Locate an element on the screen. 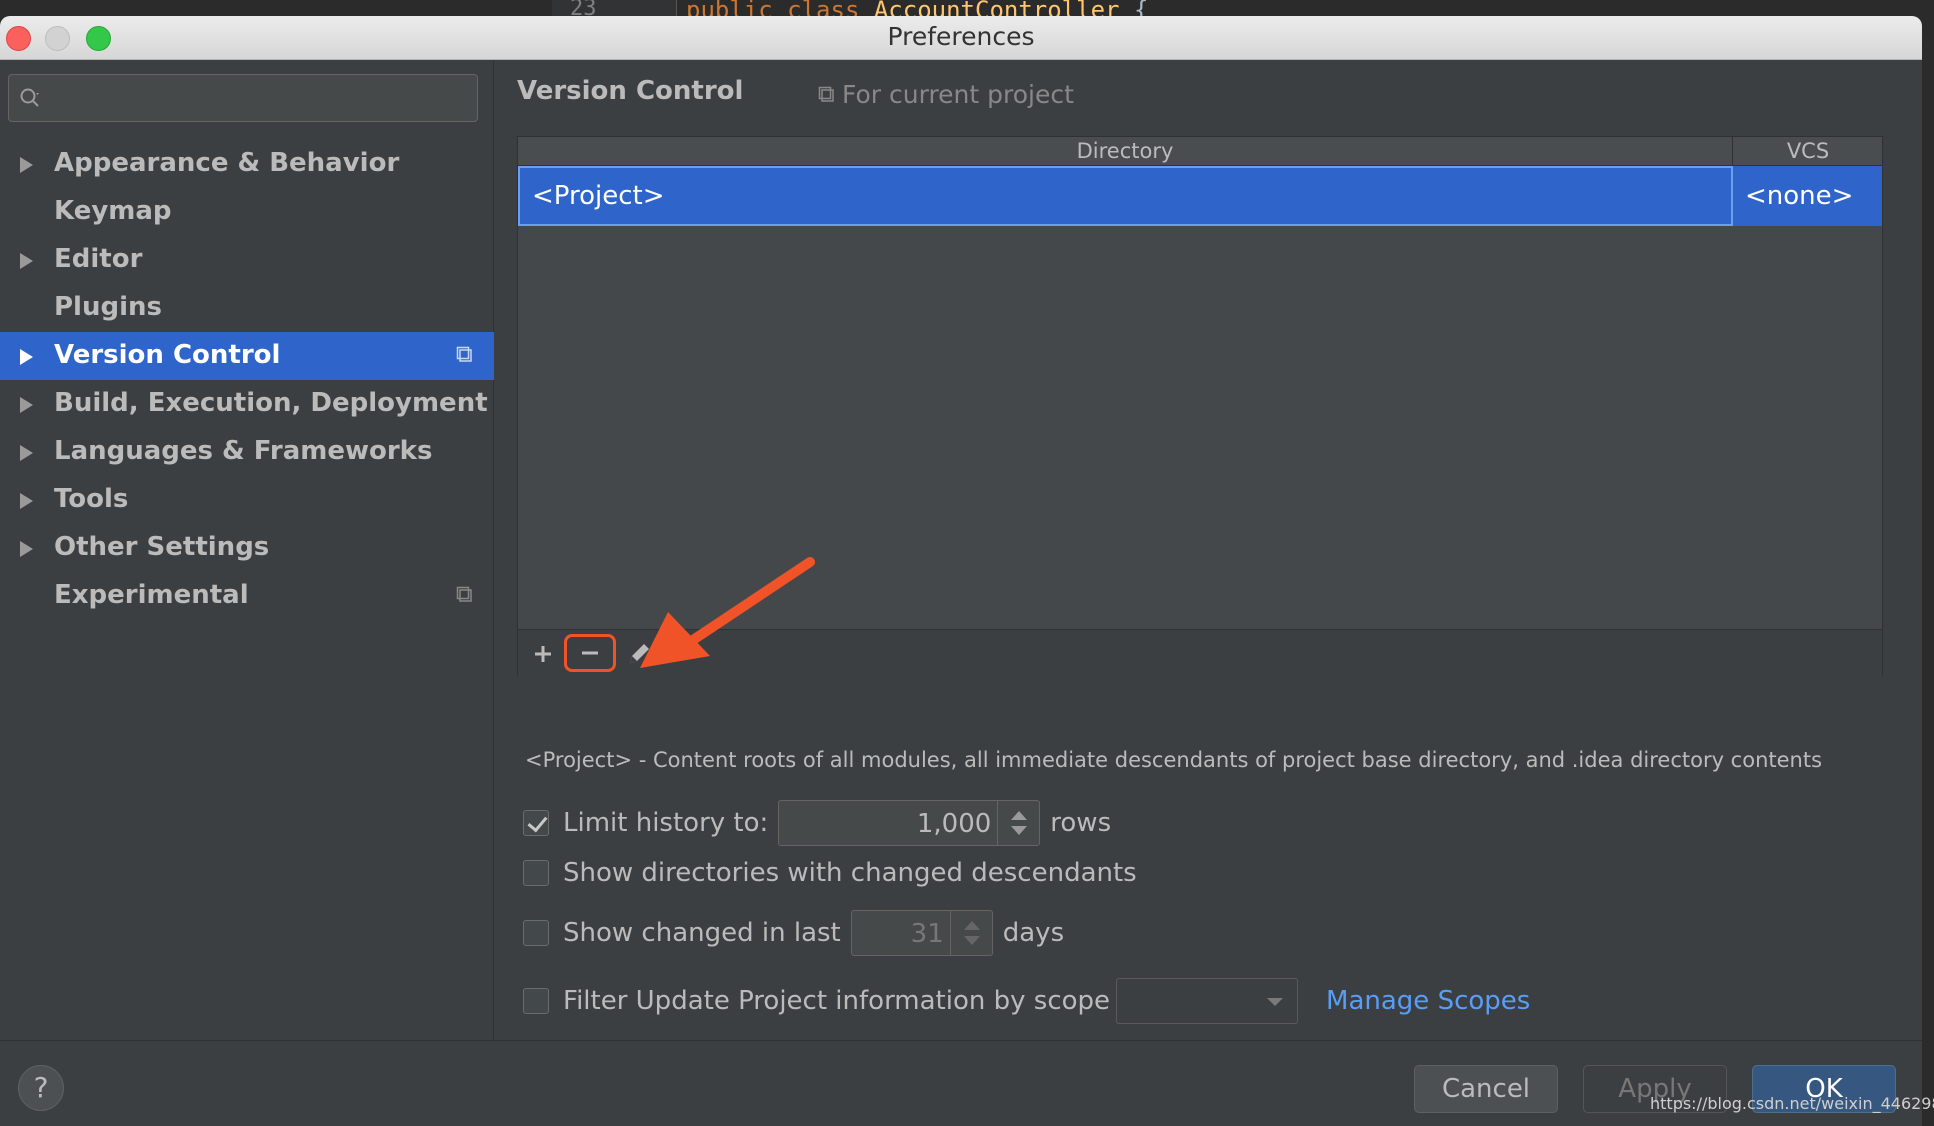 Image resolution: width=1934 pixels, height=1126 pixels. sidebar-item-tools: Tools is located at coordinates (247, 500).